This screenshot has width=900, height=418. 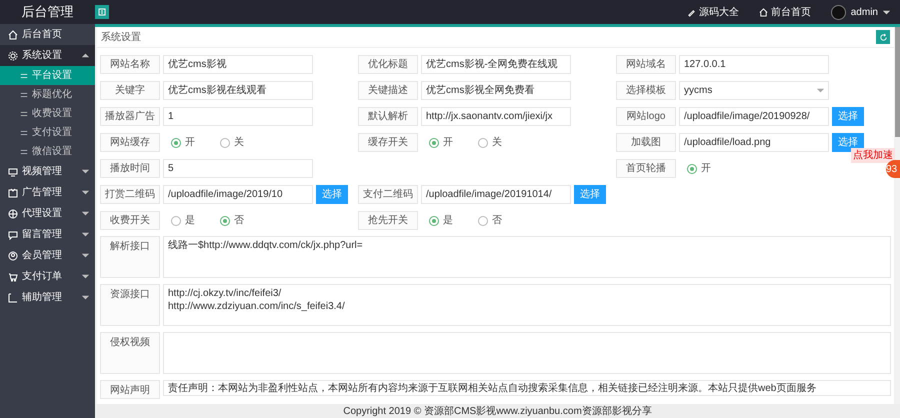 What do you see at coordinates (47, 113) in the screenshot?
I see `sidebar-subitem: 收费设置` at bounding box center [47, 113].